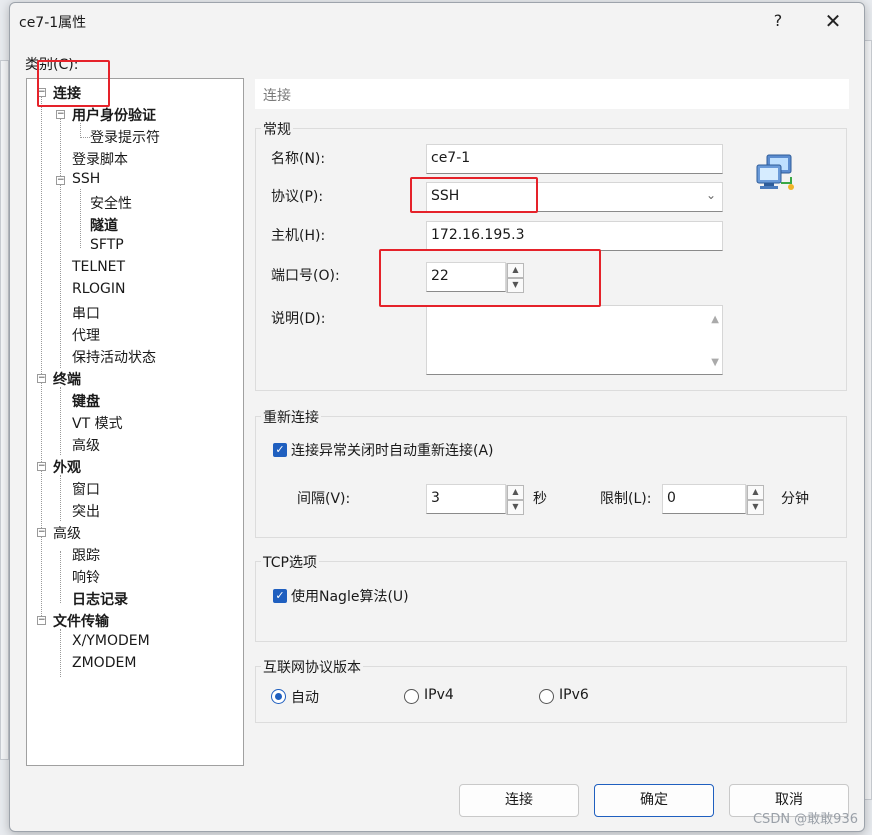 This screenshot has width=872, height=835. I want to click on tree-item-telnet: TELNET, so click(98, 267).